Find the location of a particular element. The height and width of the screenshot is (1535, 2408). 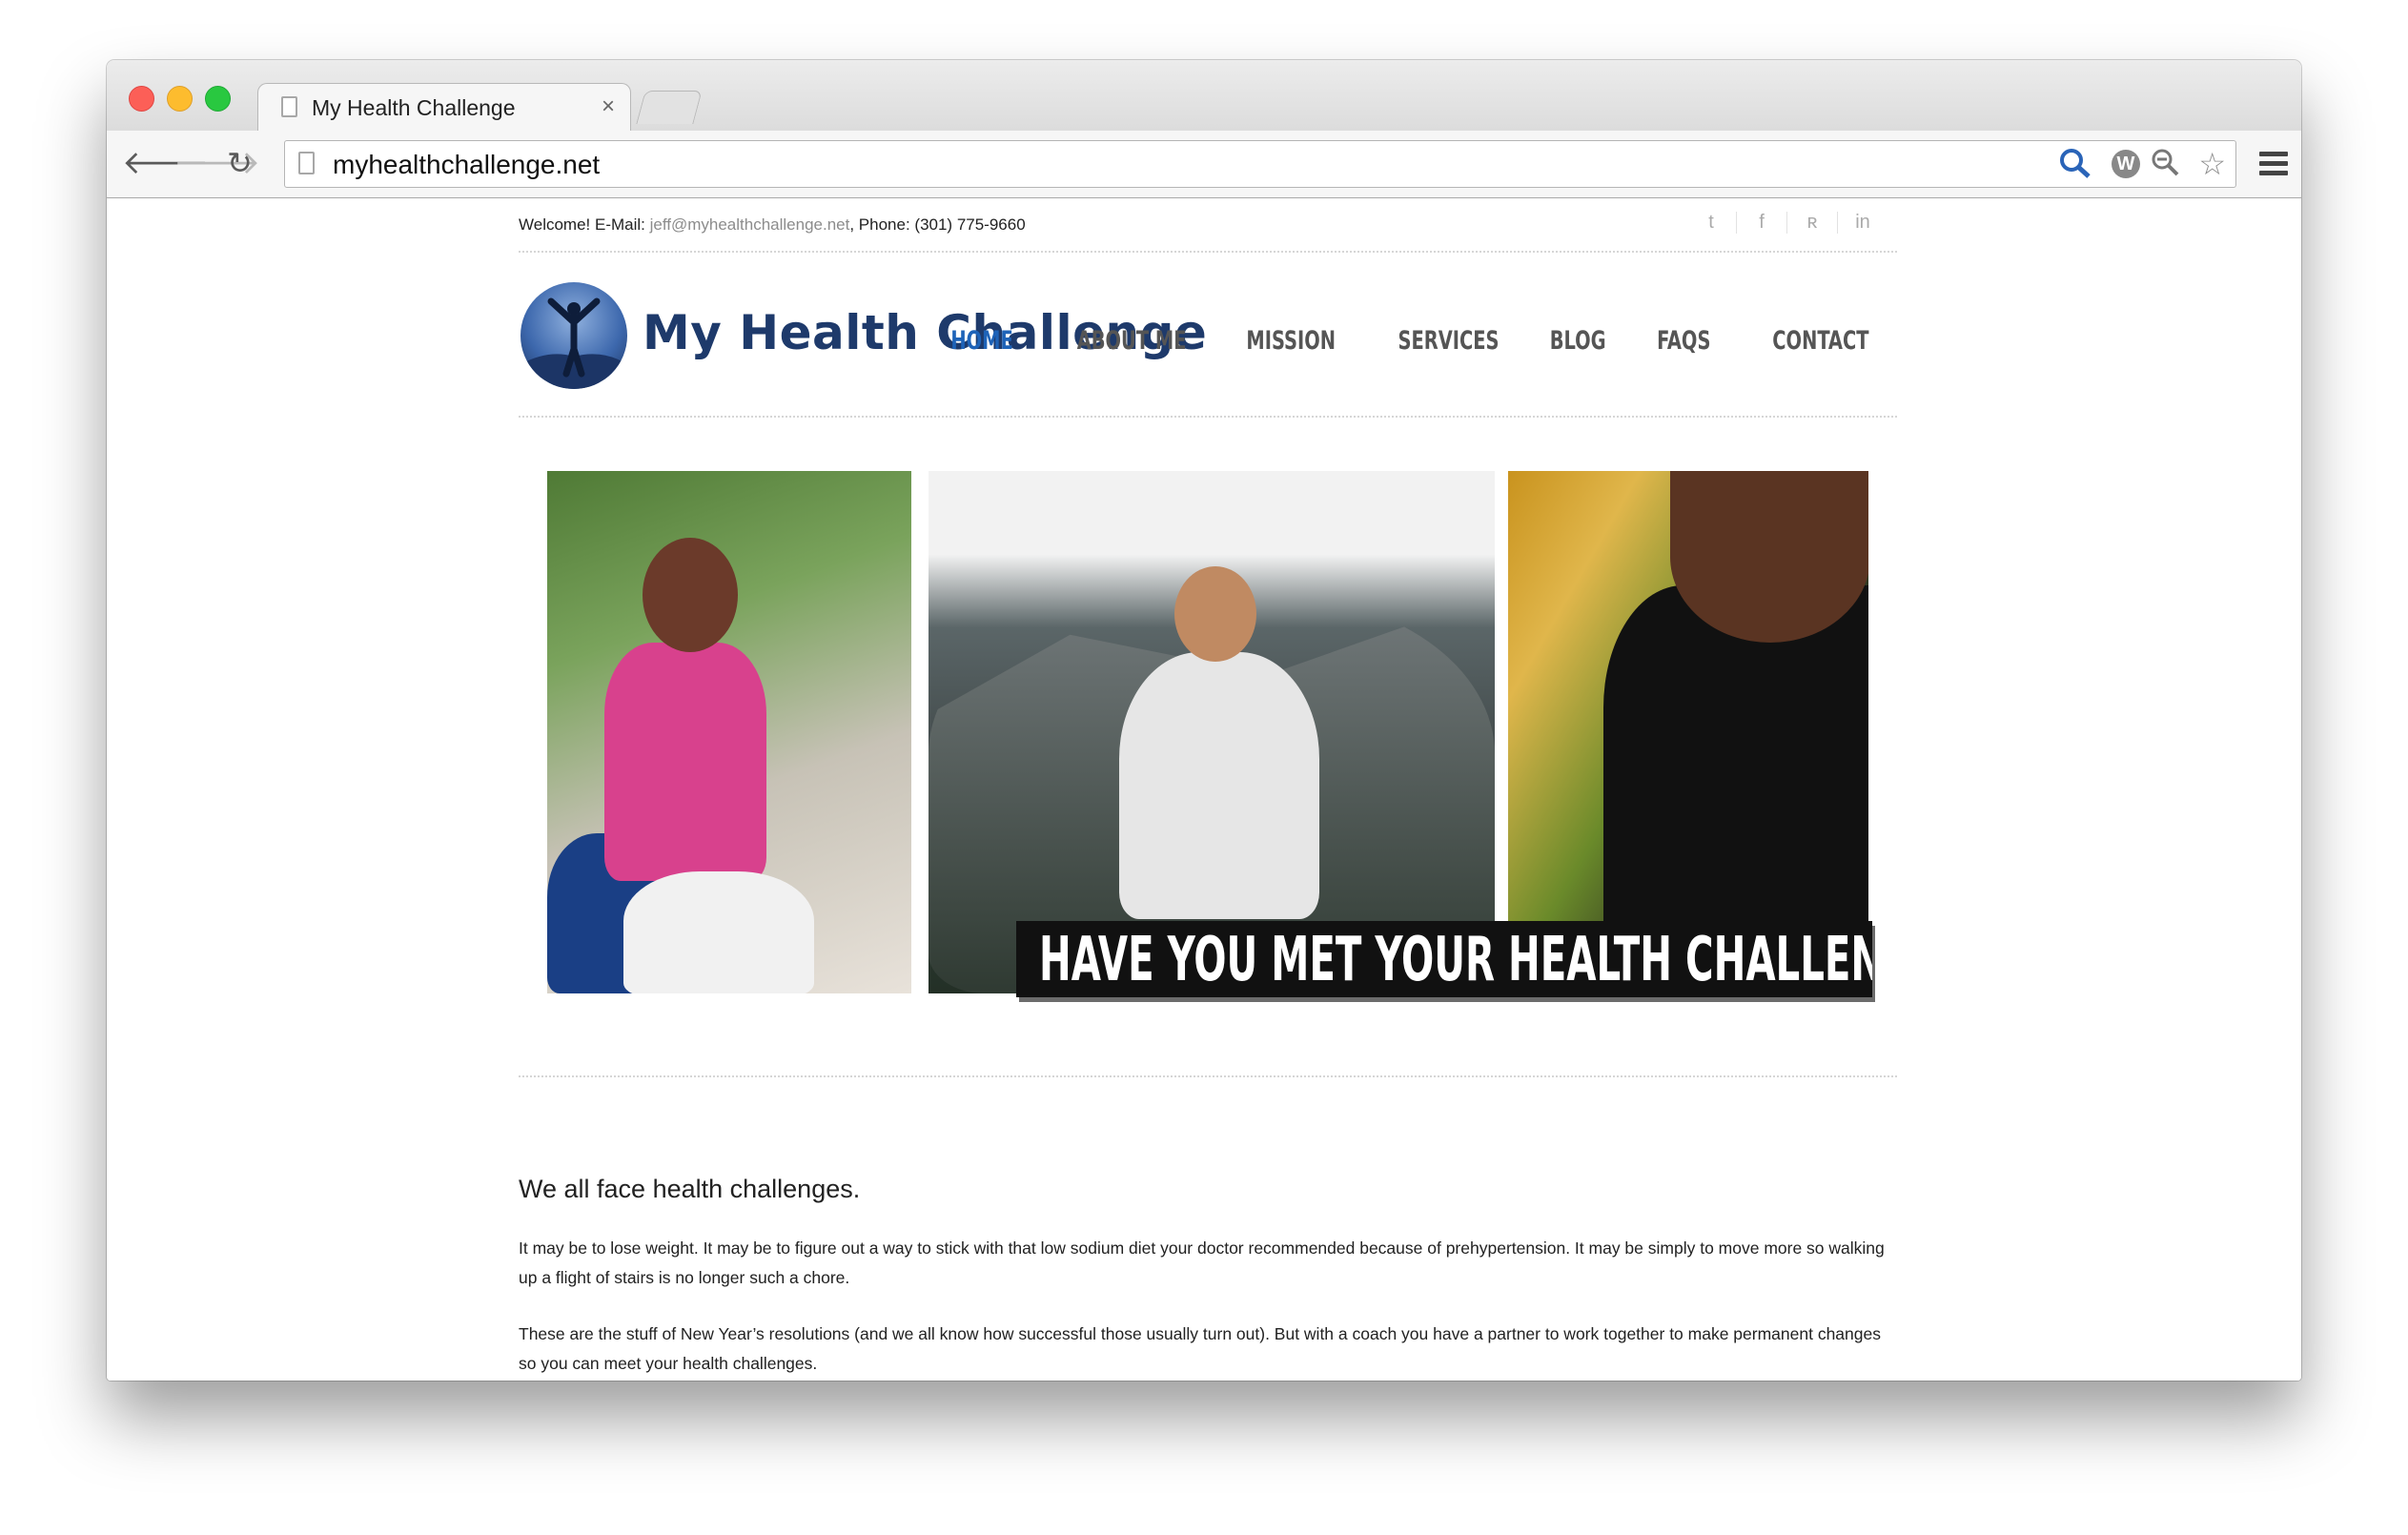

facebook-icon: f is located at coordinates (1761, 223).